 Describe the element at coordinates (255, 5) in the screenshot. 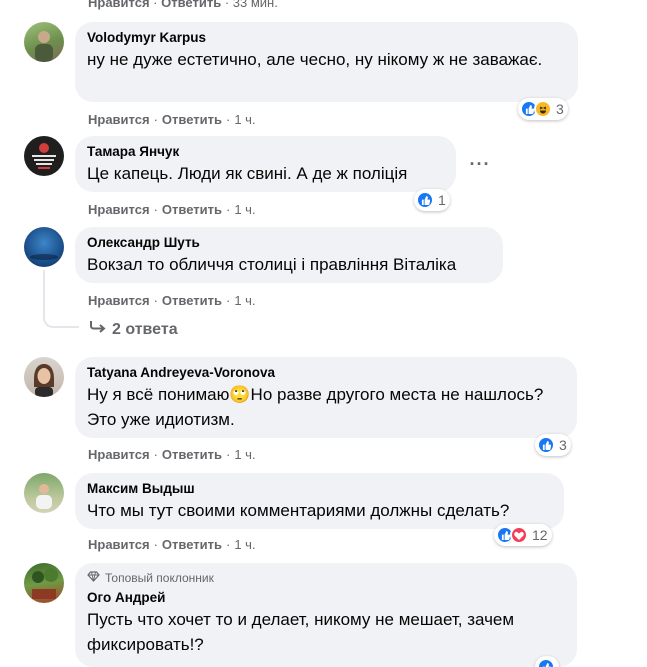

I see `timestamp: 33 мин.` at that location.